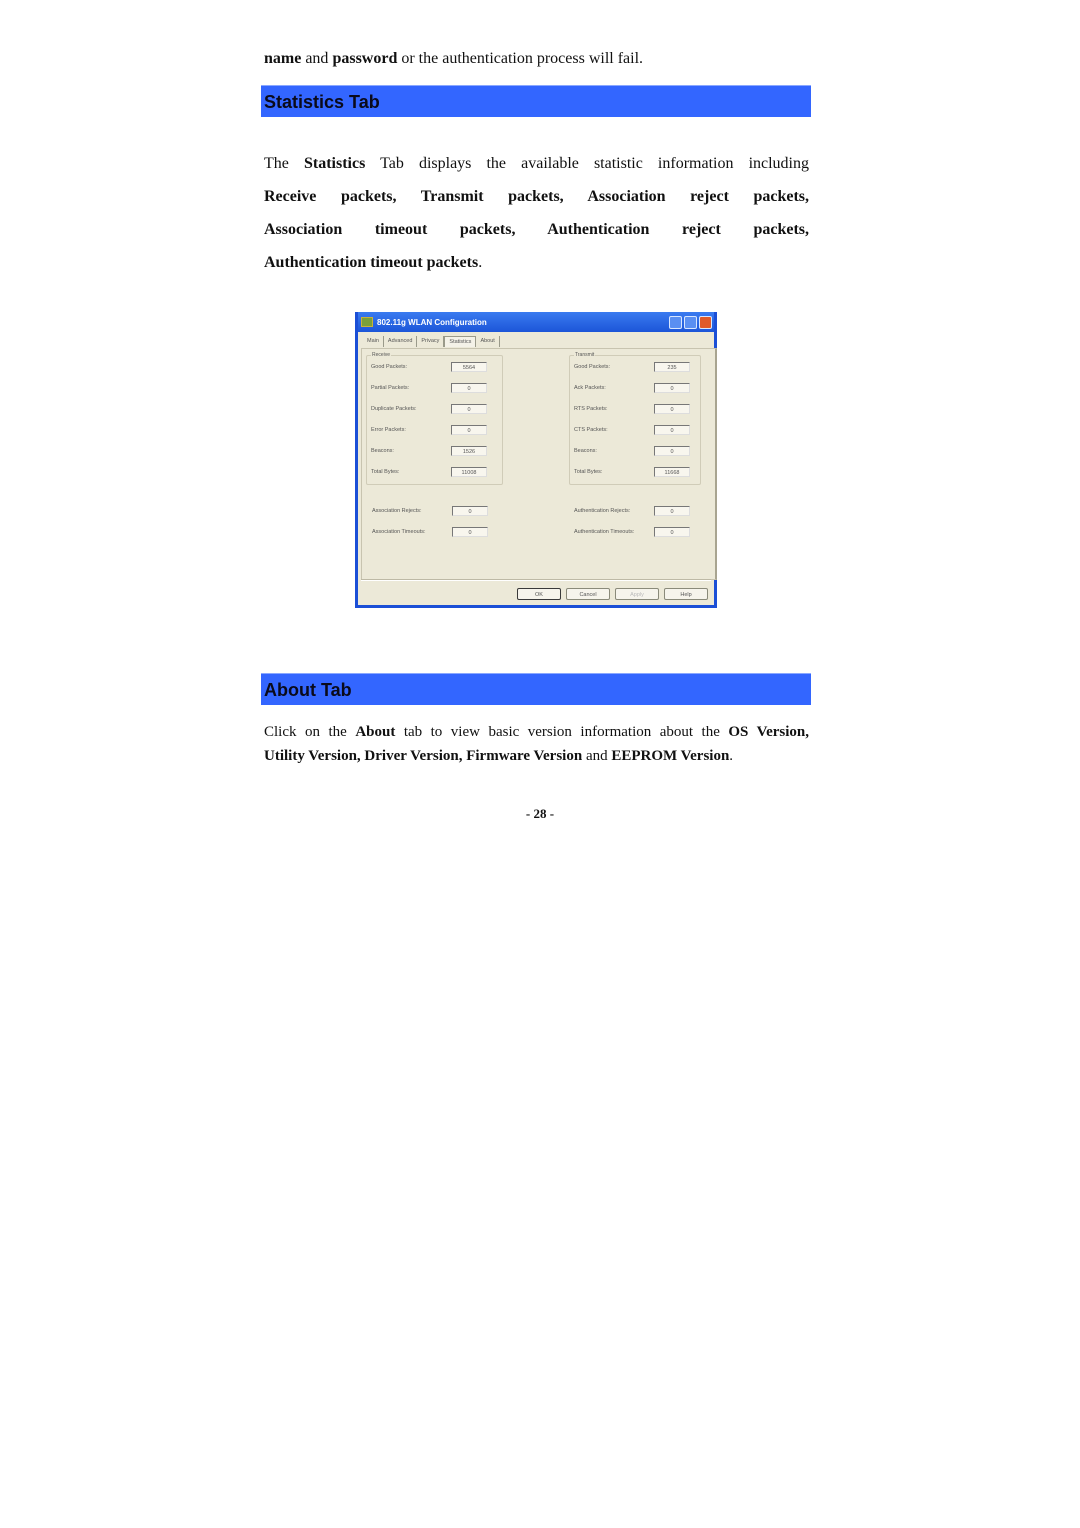 Image resolution: width=1080 pixels, height=1528 pixels. Describe the element at coordinates (686, 594) in the screenshot. I see `help-button: Help` at that location.